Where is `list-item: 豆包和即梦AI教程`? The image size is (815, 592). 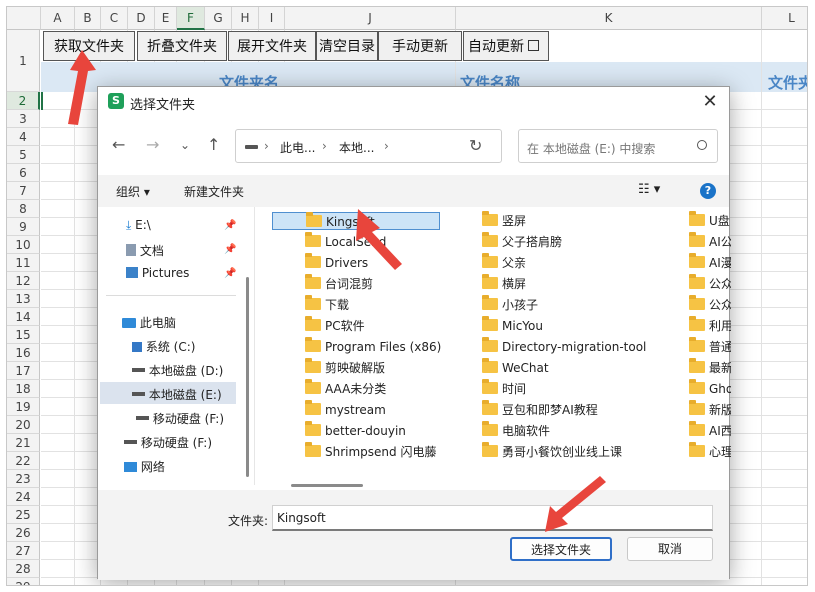
list-item: 豆包和即梦AI教程 is located at coordinates (540, 409).